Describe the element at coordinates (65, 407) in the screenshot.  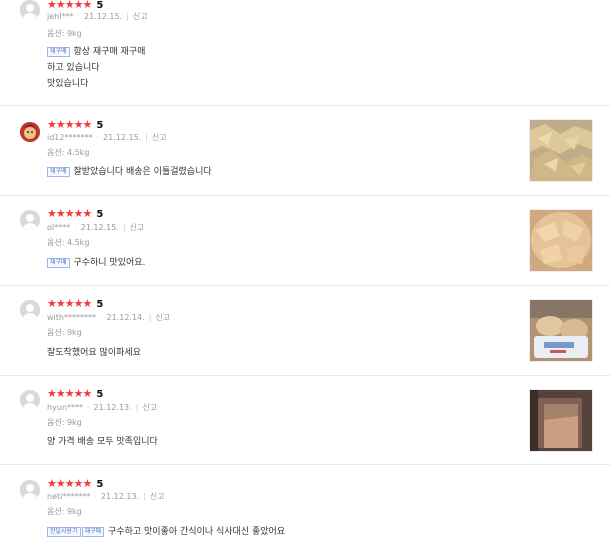
I see `reviewer-id: hyun****` at that location.